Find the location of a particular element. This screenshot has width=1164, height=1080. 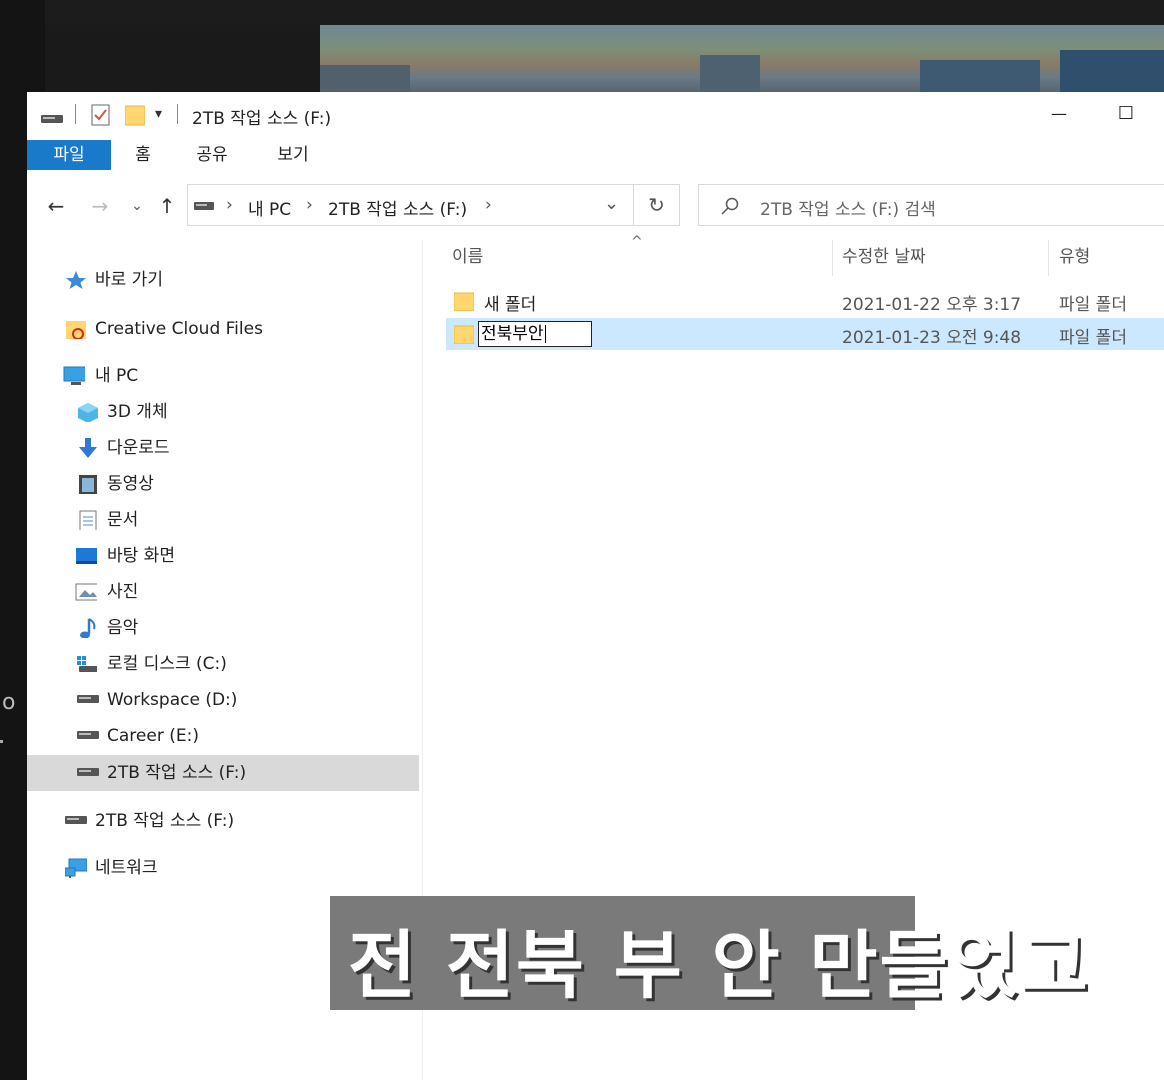

file-row: 새 폴더 2021-01-22 오후 3:17 파일 폴더 is located at coordinates (805, 301).